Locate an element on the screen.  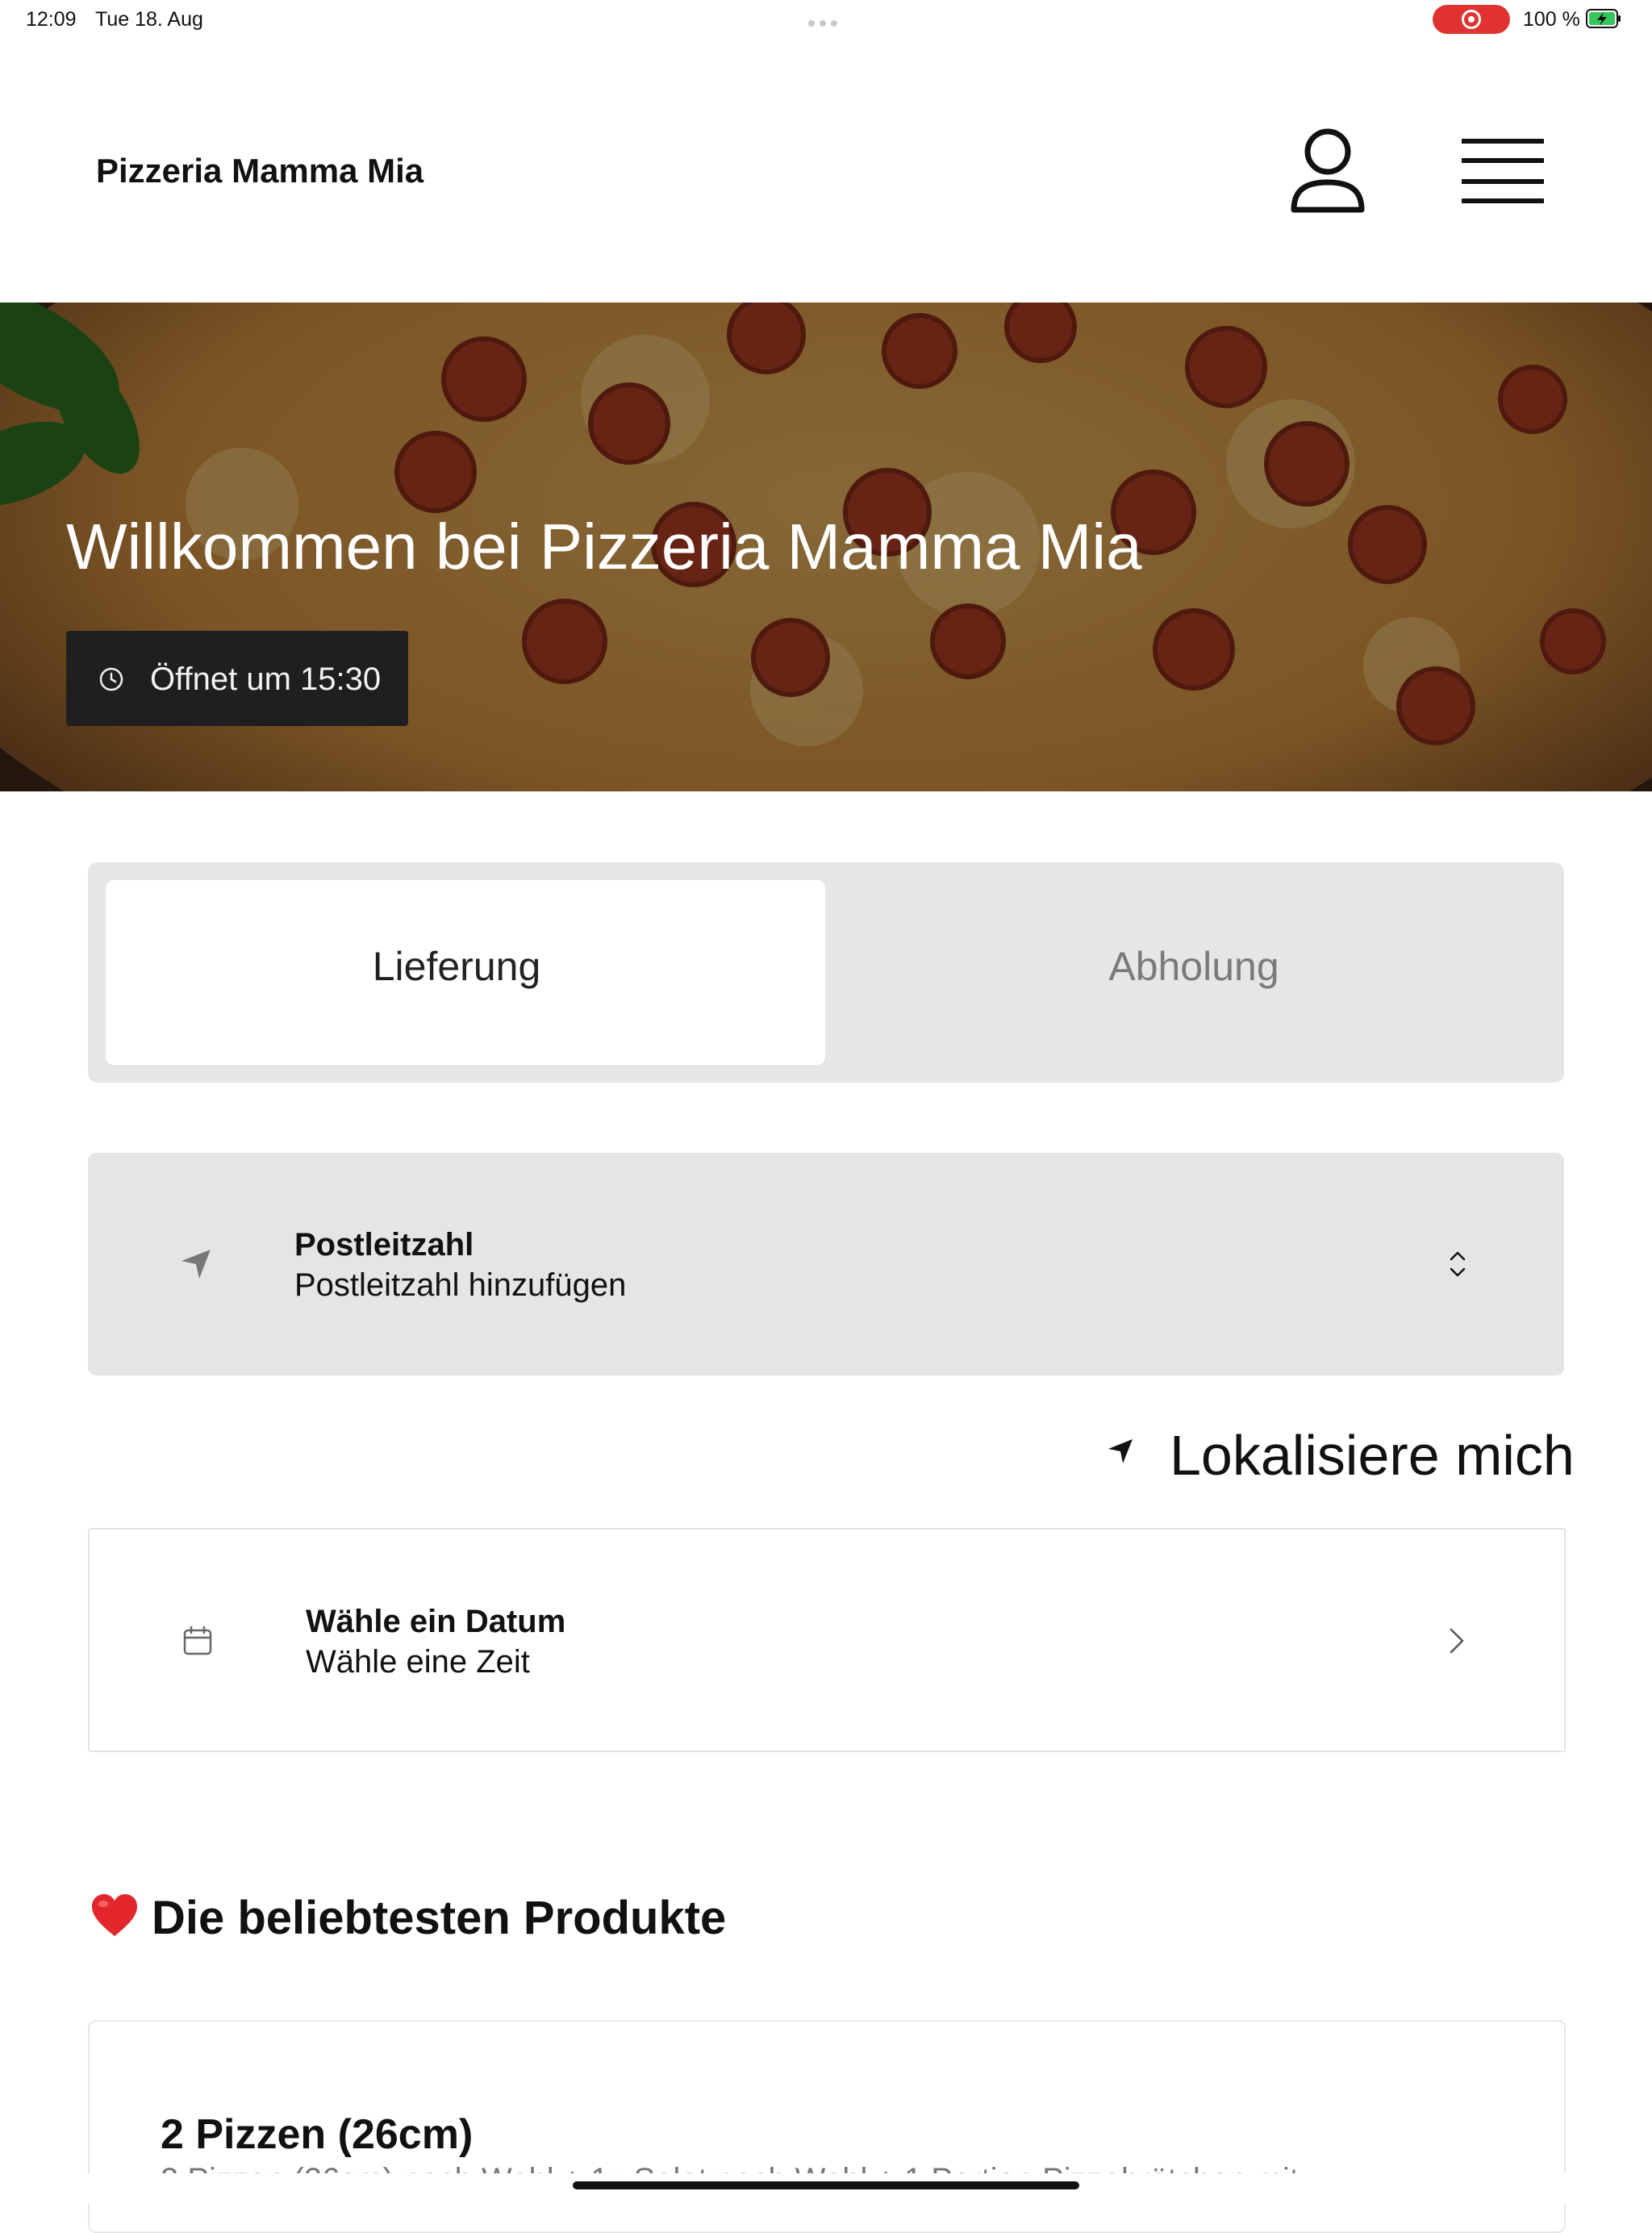
calendar-icon is located at coordinates (198, 1640).